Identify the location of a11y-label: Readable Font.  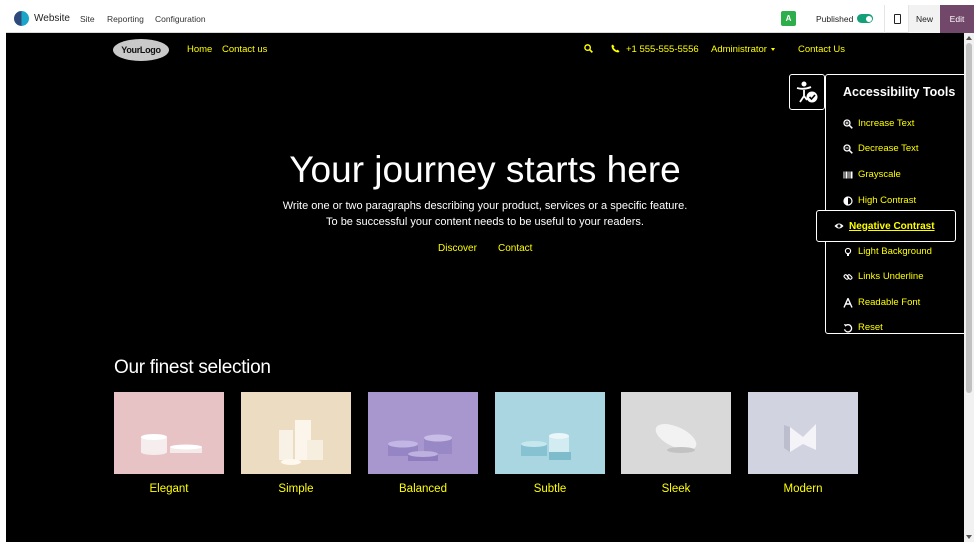
(889, 302).